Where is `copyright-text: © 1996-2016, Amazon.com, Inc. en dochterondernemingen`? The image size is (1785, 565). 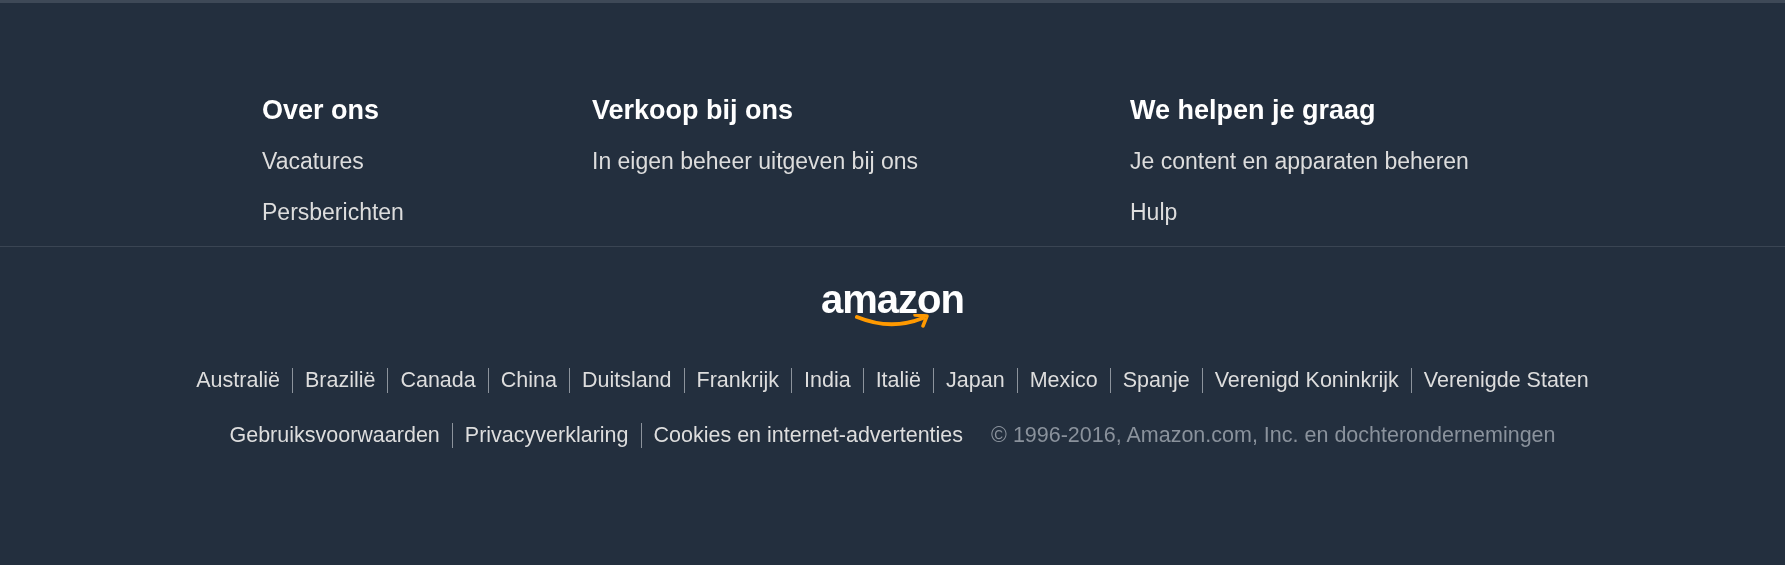 copyright-text: © 1996-2016, Amazon.com, Inc. en dochterondernemingen is located at coordinates (1273, 435).